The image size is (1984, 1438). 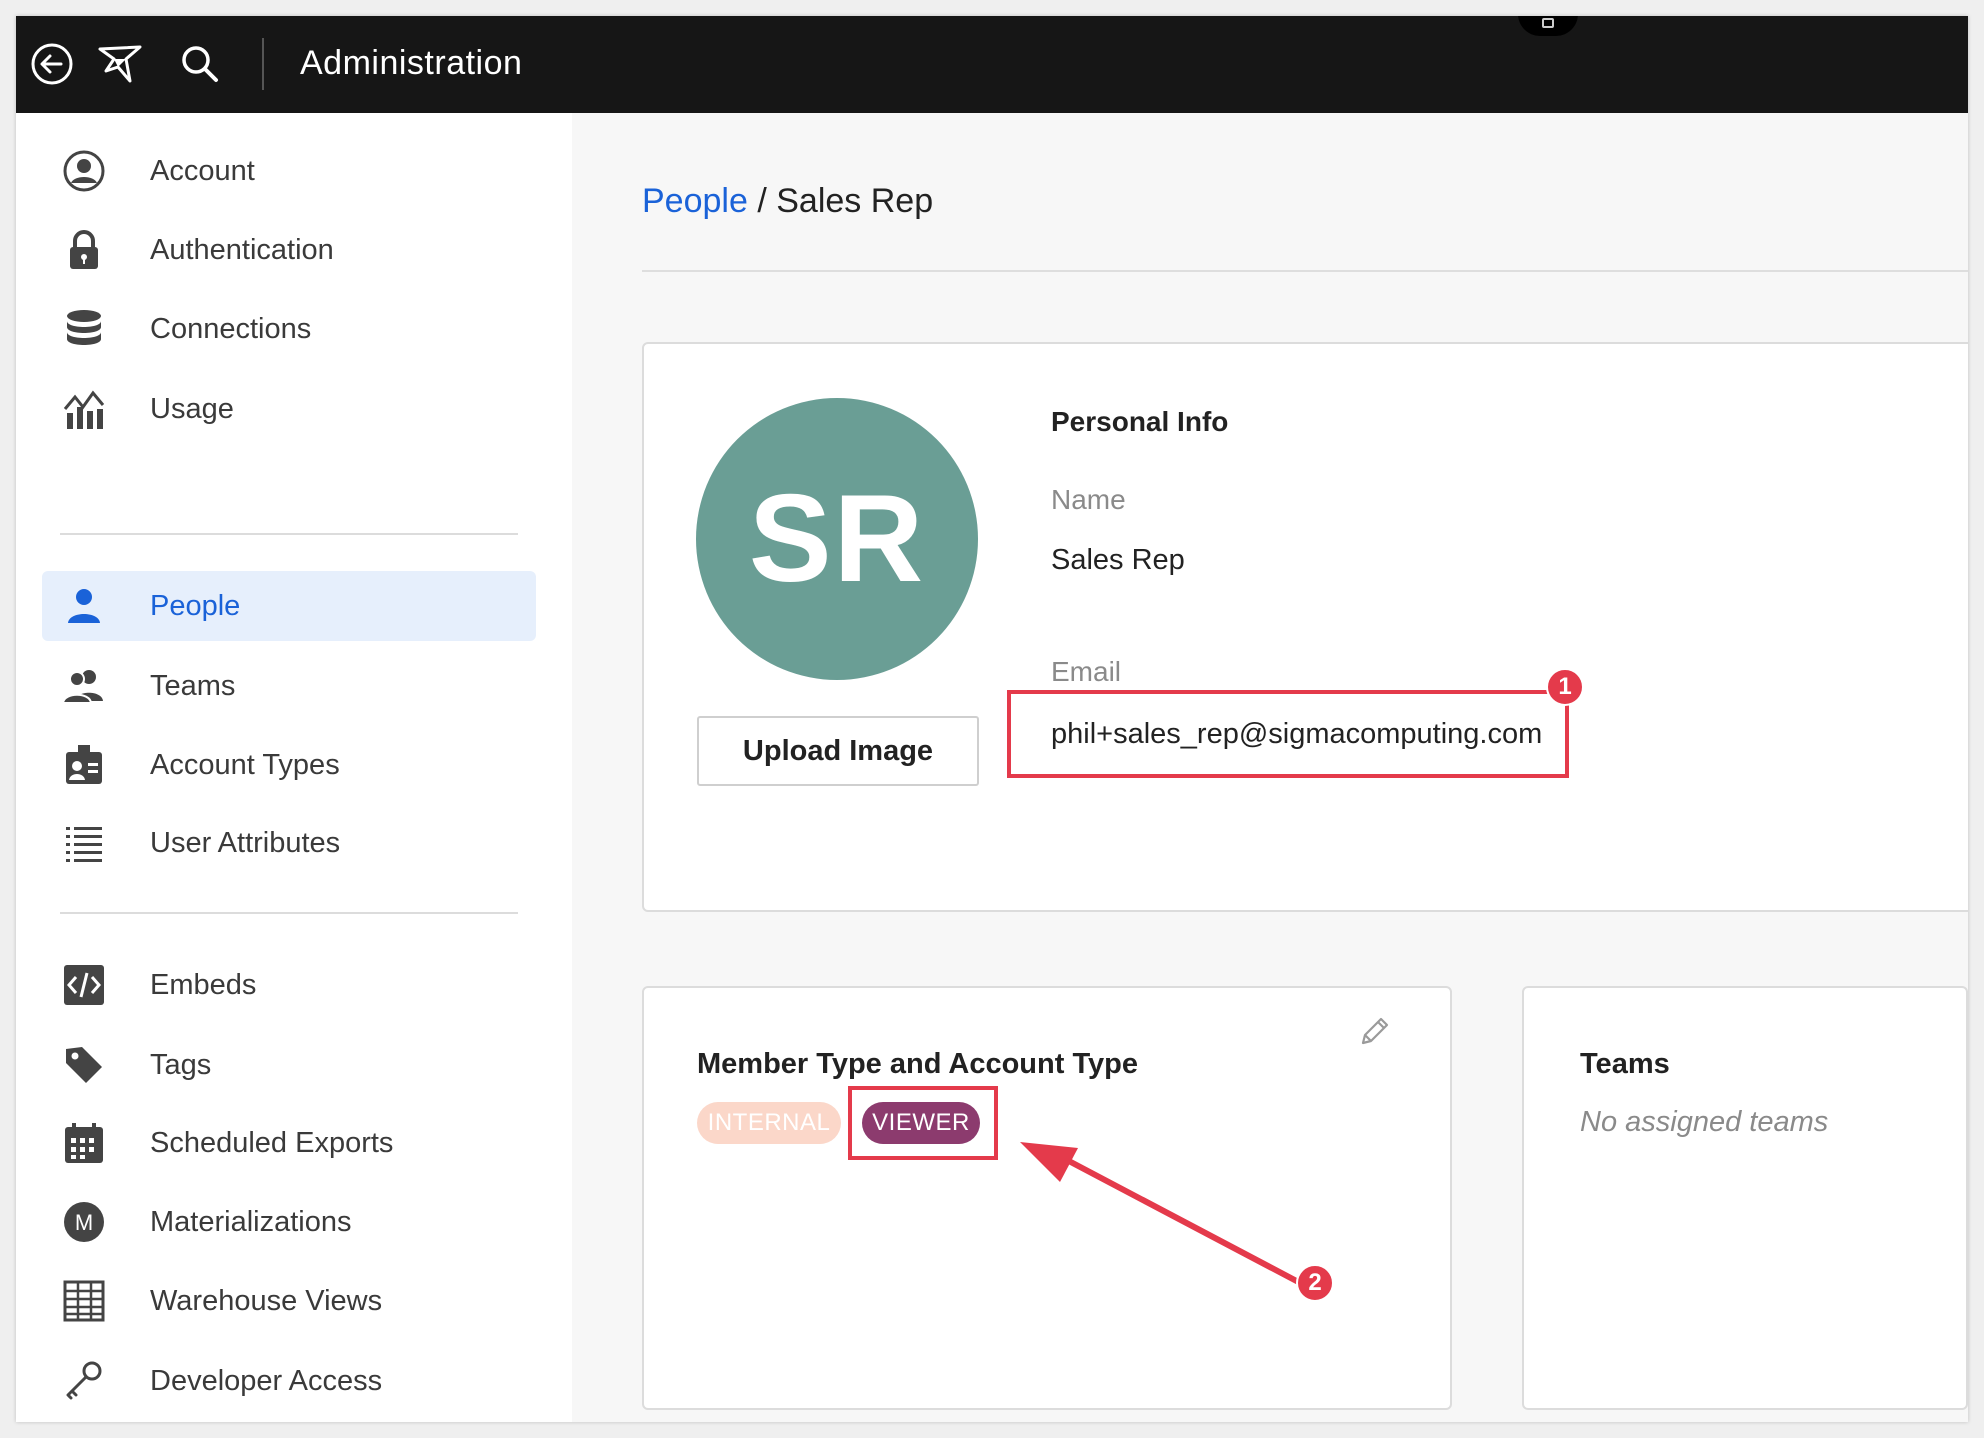 I want to click on sidebar-item-developer-access: Developer Access, so click(x=289, y=1381).